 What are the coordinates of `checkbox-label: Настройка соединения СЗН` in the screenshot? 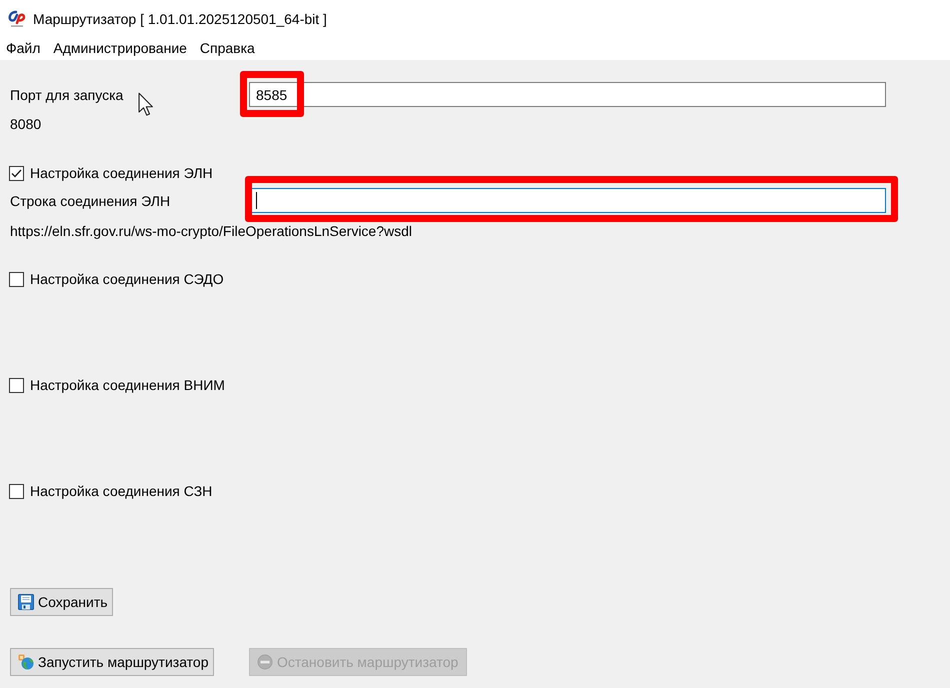 It's located at (121, 491).